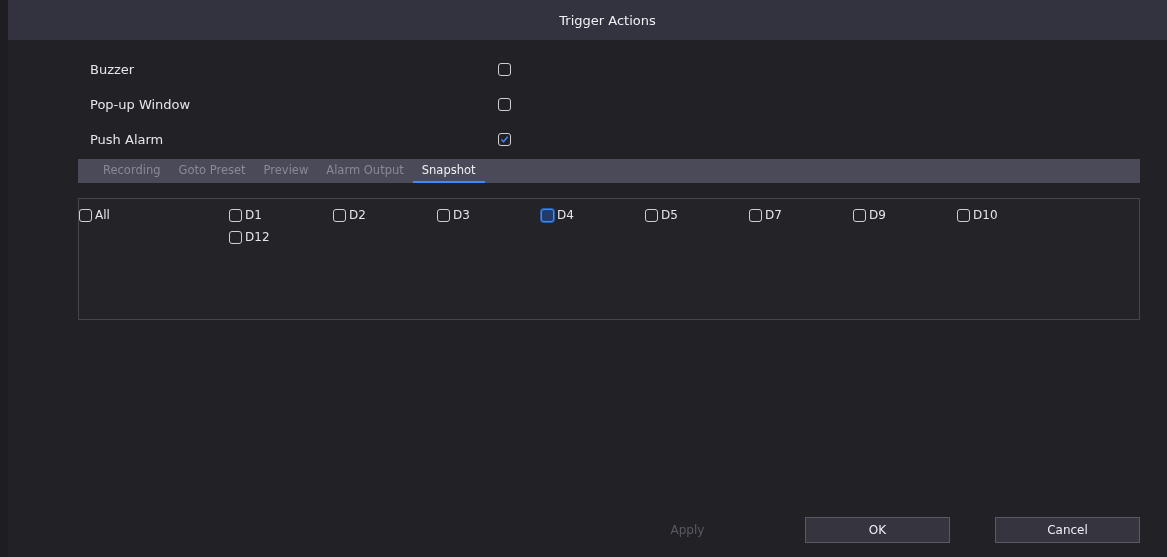 The width and height of the screenshot is (1167, 557). Describe the element at coordinates (257, 237) in the screenshot. I see `checkbox-label: D12` at that location.